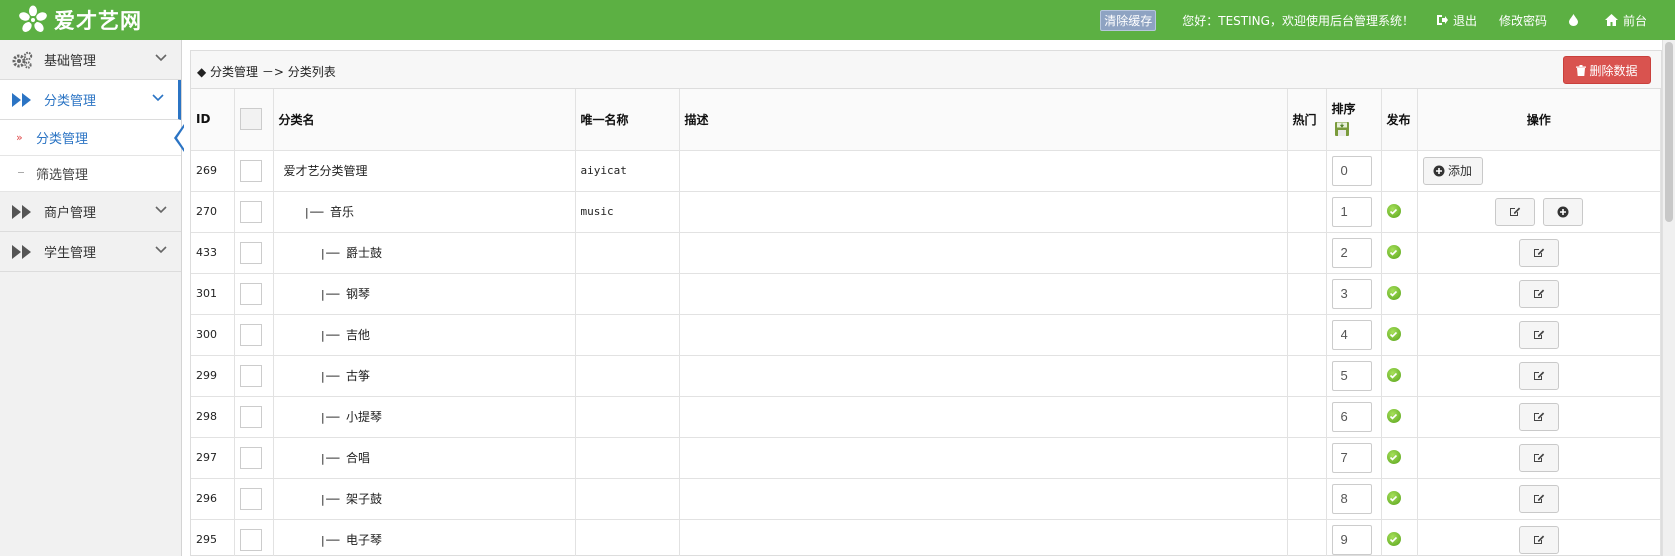 The height and width of the screenshot is (556, 1675). I want to click on col-ops: 操作, so click(1539, 120).